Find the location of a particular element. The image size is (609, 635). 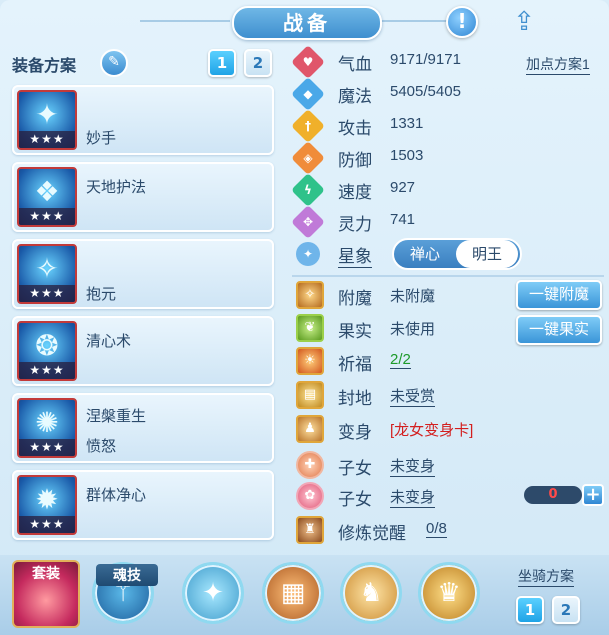

mount-button-2: 2 is located at coordinates (566, 610).